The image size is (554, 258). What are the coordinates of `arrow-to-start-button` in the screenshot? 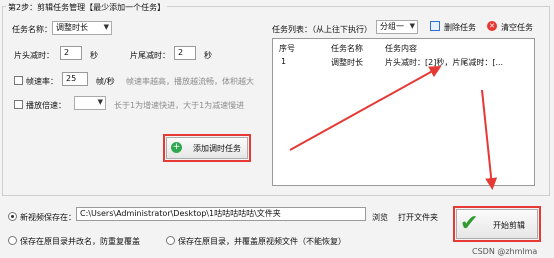 It's located at (489, 139).